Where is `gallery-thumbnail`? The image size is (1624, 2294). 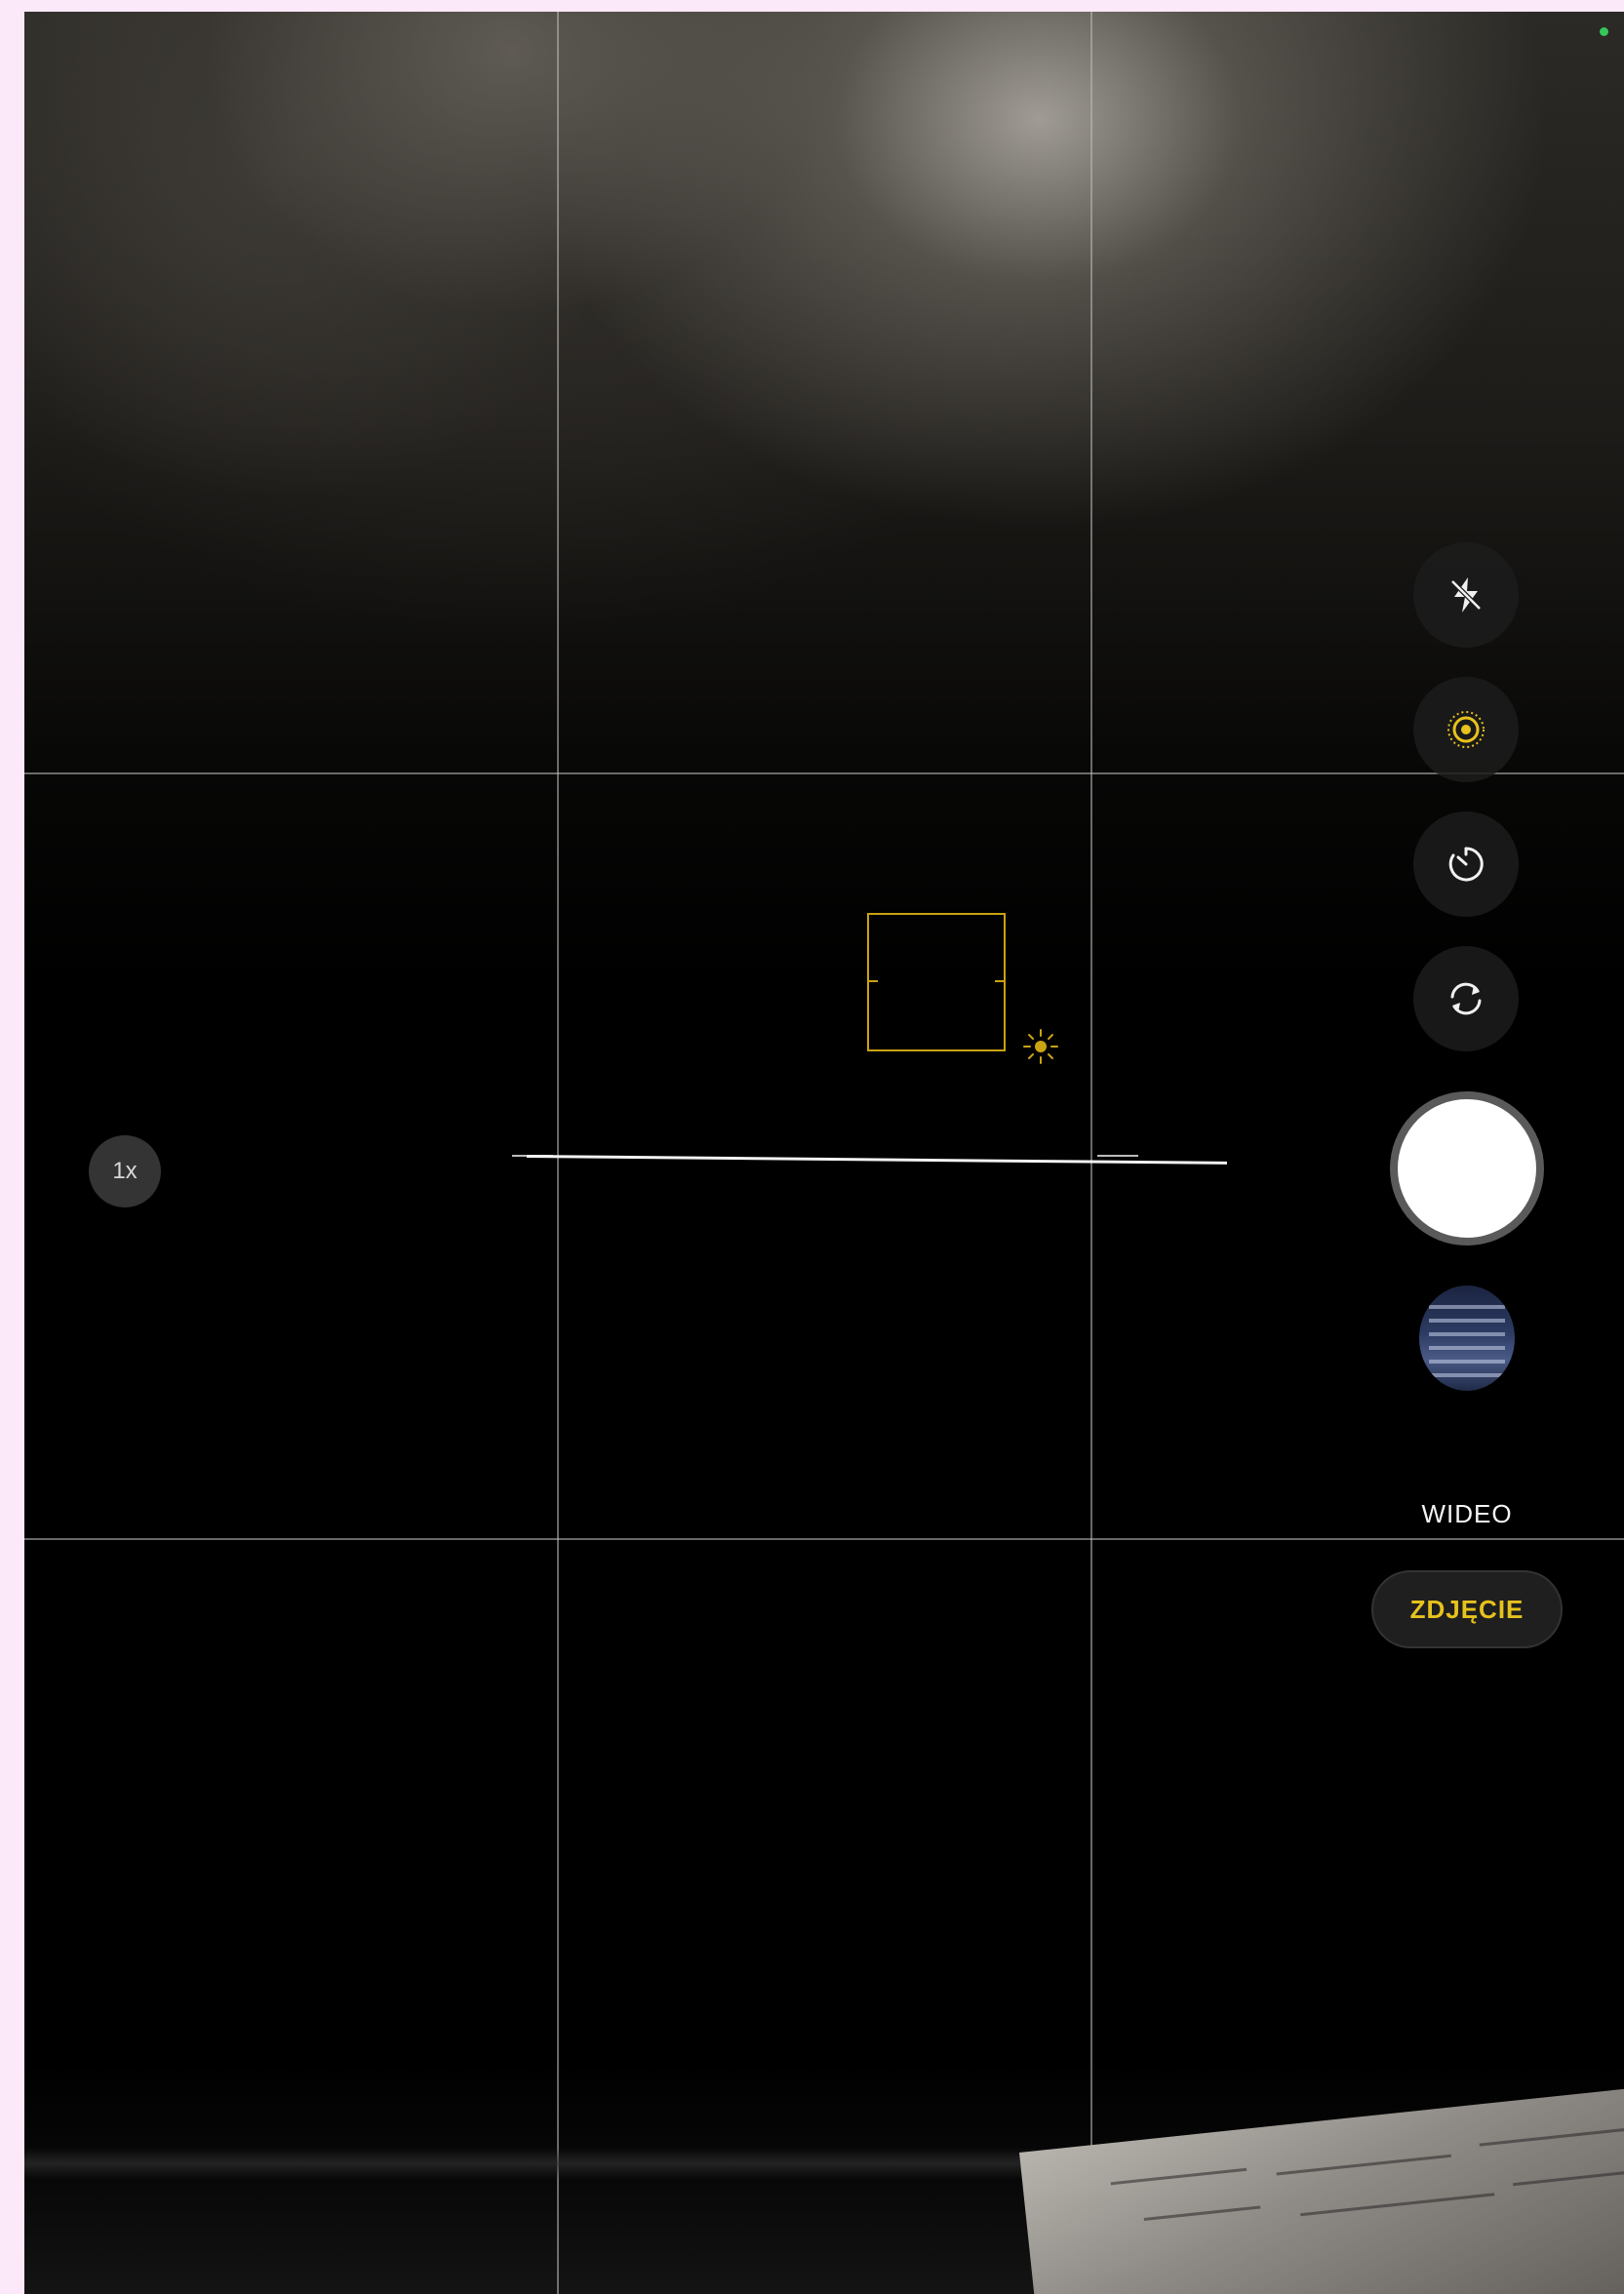 gallery-thumbnail is located at coordinates (1467, 1338).